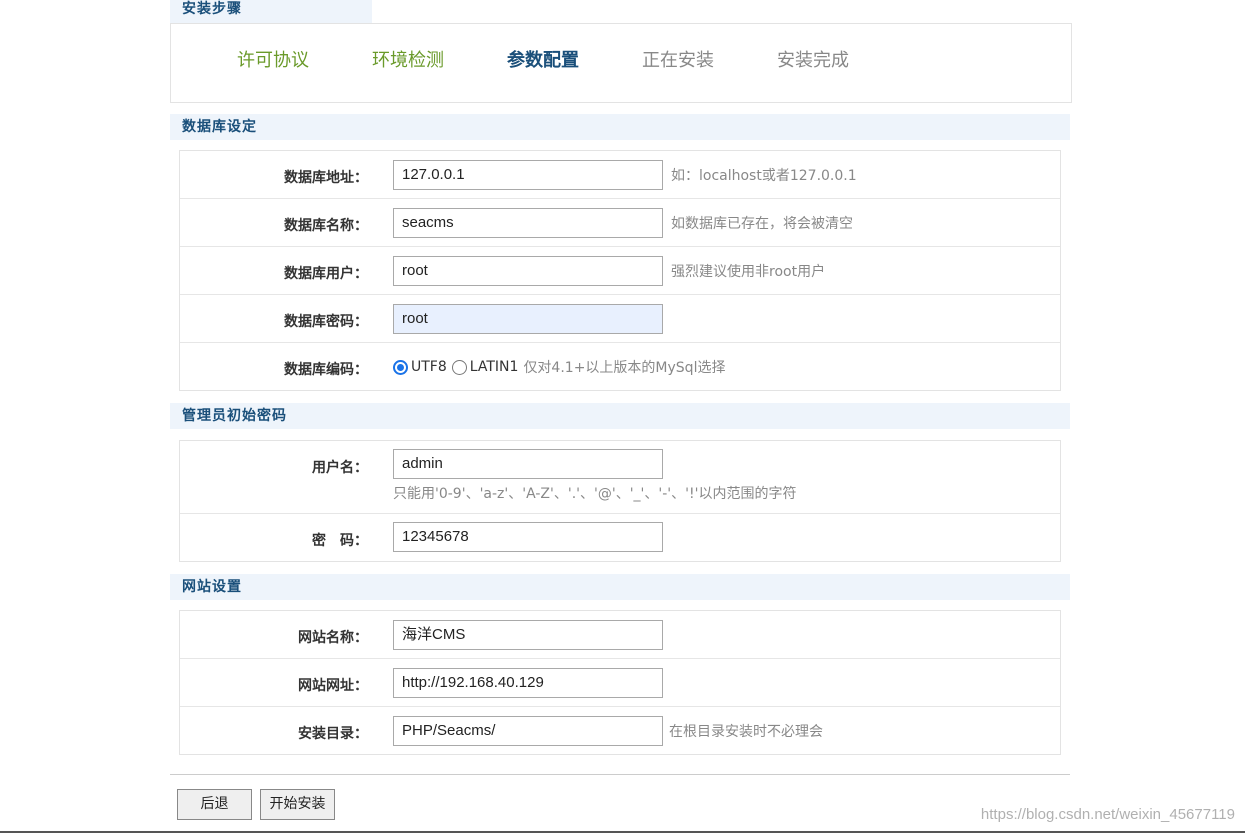 The height and width of the screenshot is (833, 1245). Describe the element at coordinates (748, 272) in the screenshot. I see `db-user-hint: 强烈建议使用非root用户` at that location.